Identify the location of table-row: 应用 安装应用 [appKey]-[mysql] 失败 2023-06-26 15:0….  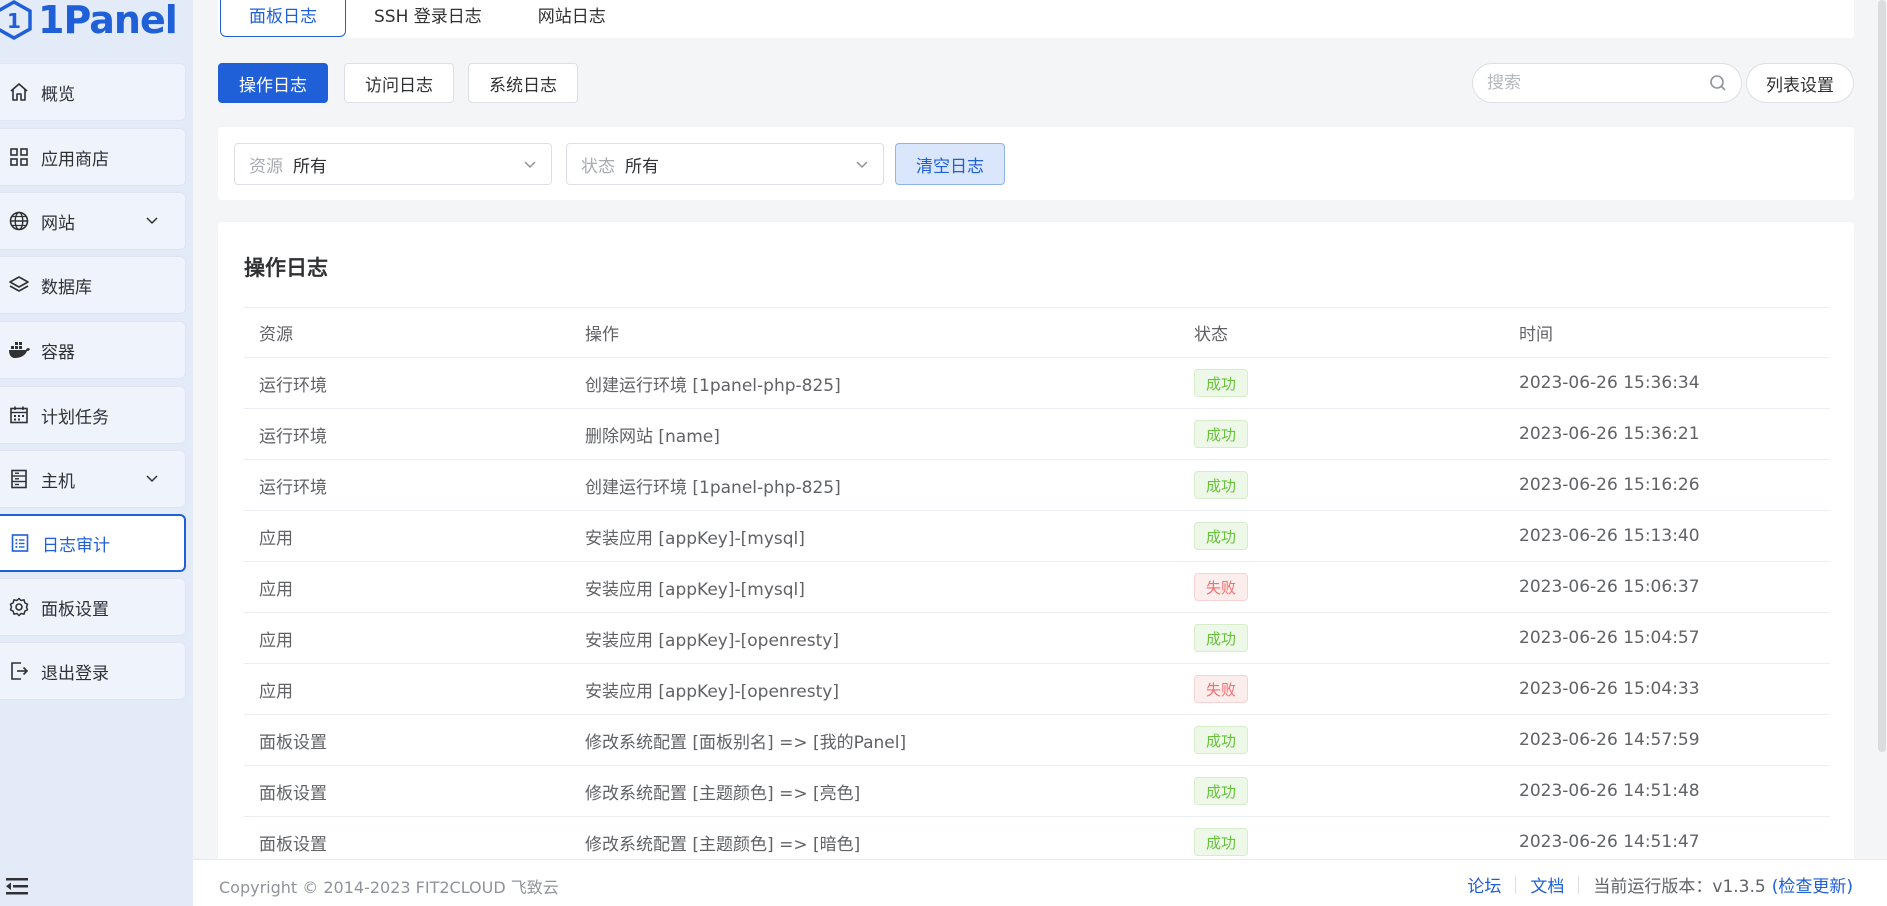
(1037, 587).